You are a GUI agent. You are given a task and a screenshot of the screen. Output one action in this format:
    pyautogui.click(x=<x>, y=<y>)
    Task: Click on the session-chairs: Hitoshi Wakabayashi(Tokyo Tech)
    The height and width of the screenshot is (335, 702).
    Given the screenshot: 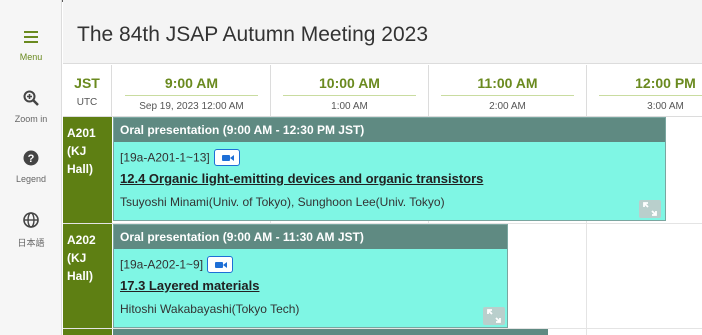 What is the action you would take?
    pyautogui.click(x=210, y=309)
    